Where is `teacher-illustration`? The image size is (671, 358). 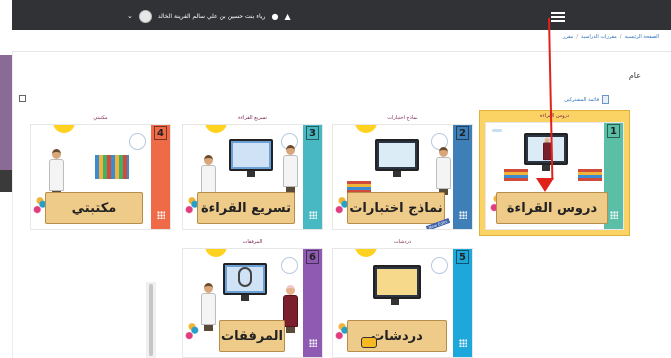 teacher-illustration is located at coordinates (547, 150).